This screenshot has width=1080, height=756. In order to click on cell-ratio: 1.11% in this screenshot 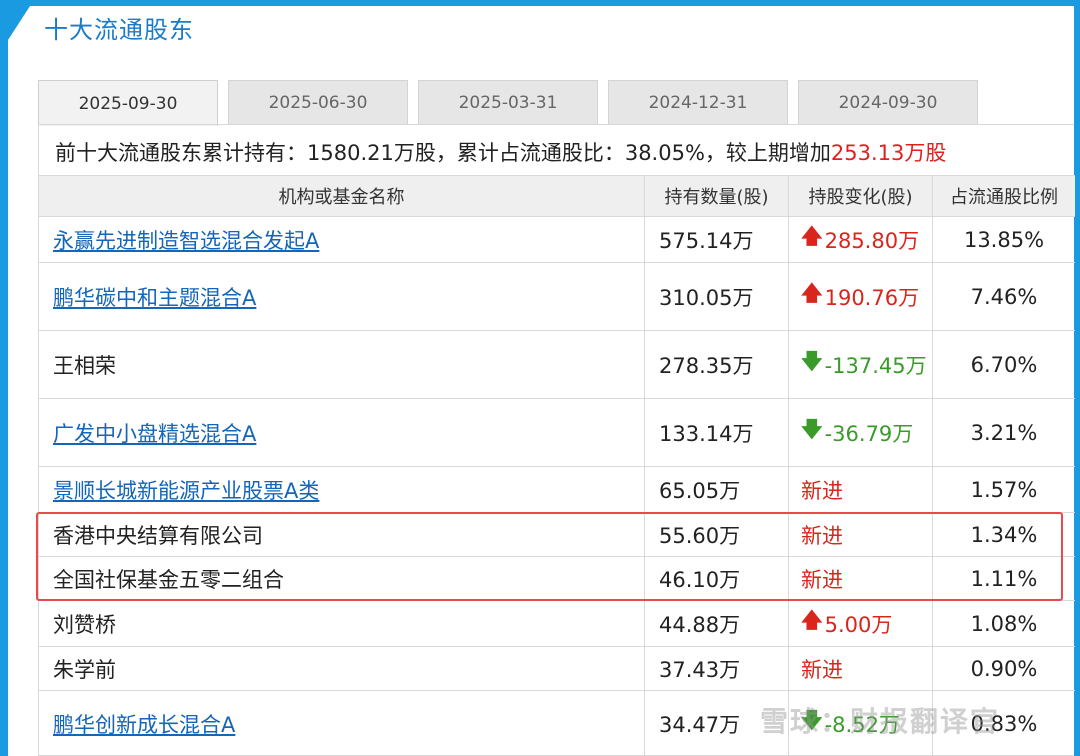, I will do `click(1004, 578)`.